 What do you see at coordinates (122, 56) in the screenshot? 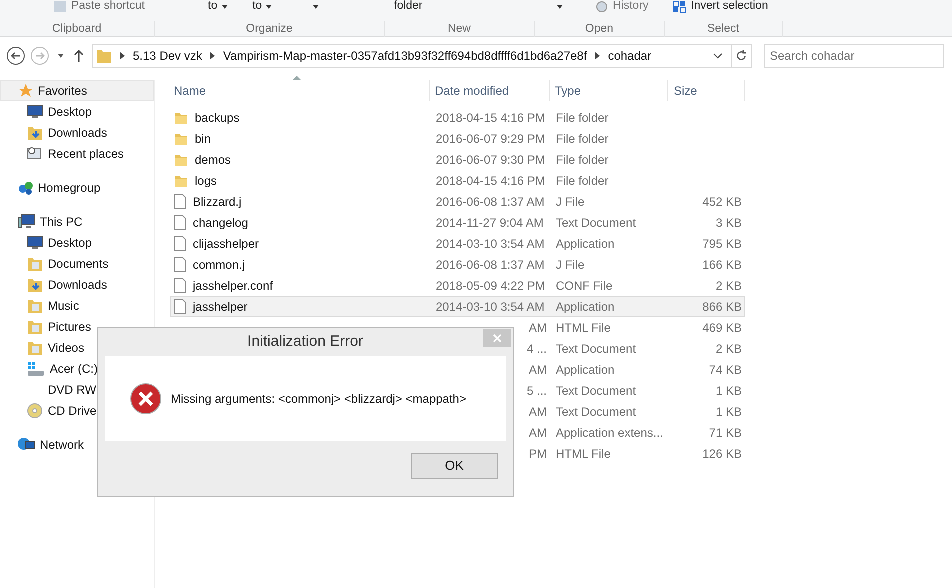
I see `chevron-right-icon` at bounding box center [122, 56].